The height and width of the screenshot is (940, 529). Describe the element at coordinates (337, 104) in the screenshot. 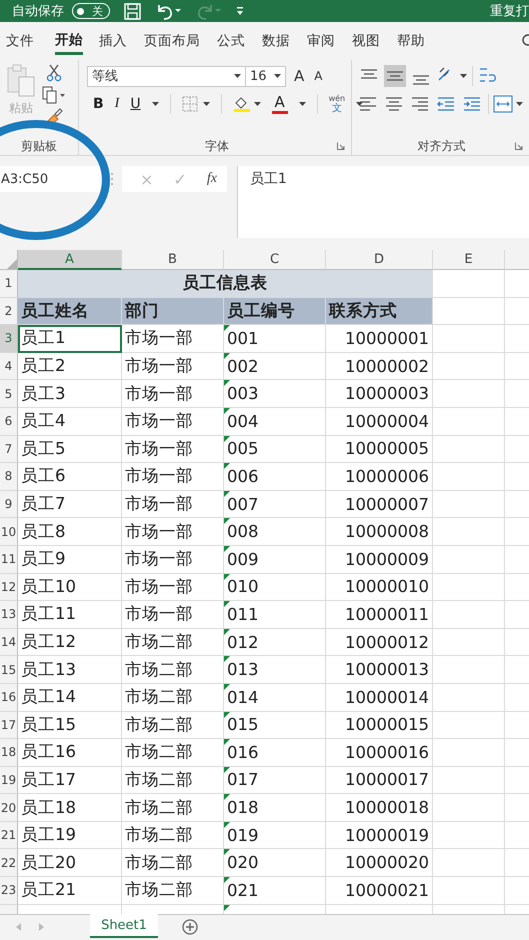

I see `phonetic-button: wén 文` at that location.